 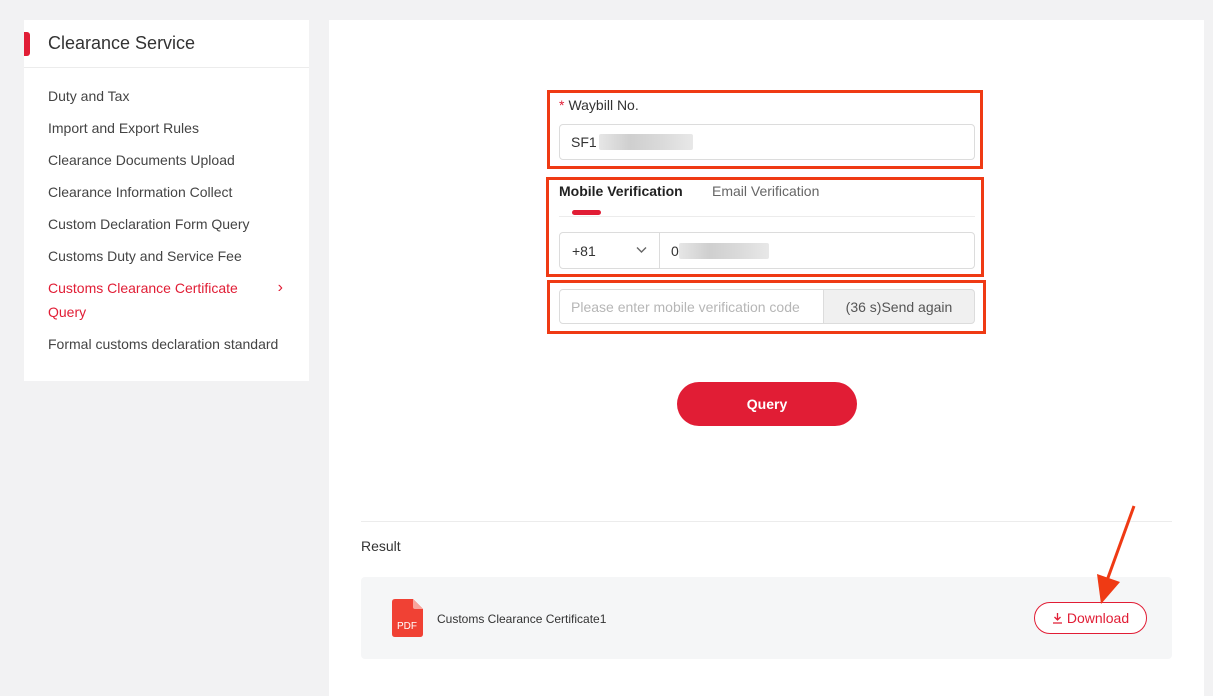 I want to click on phone-redacted, so click(x=723, y=250).